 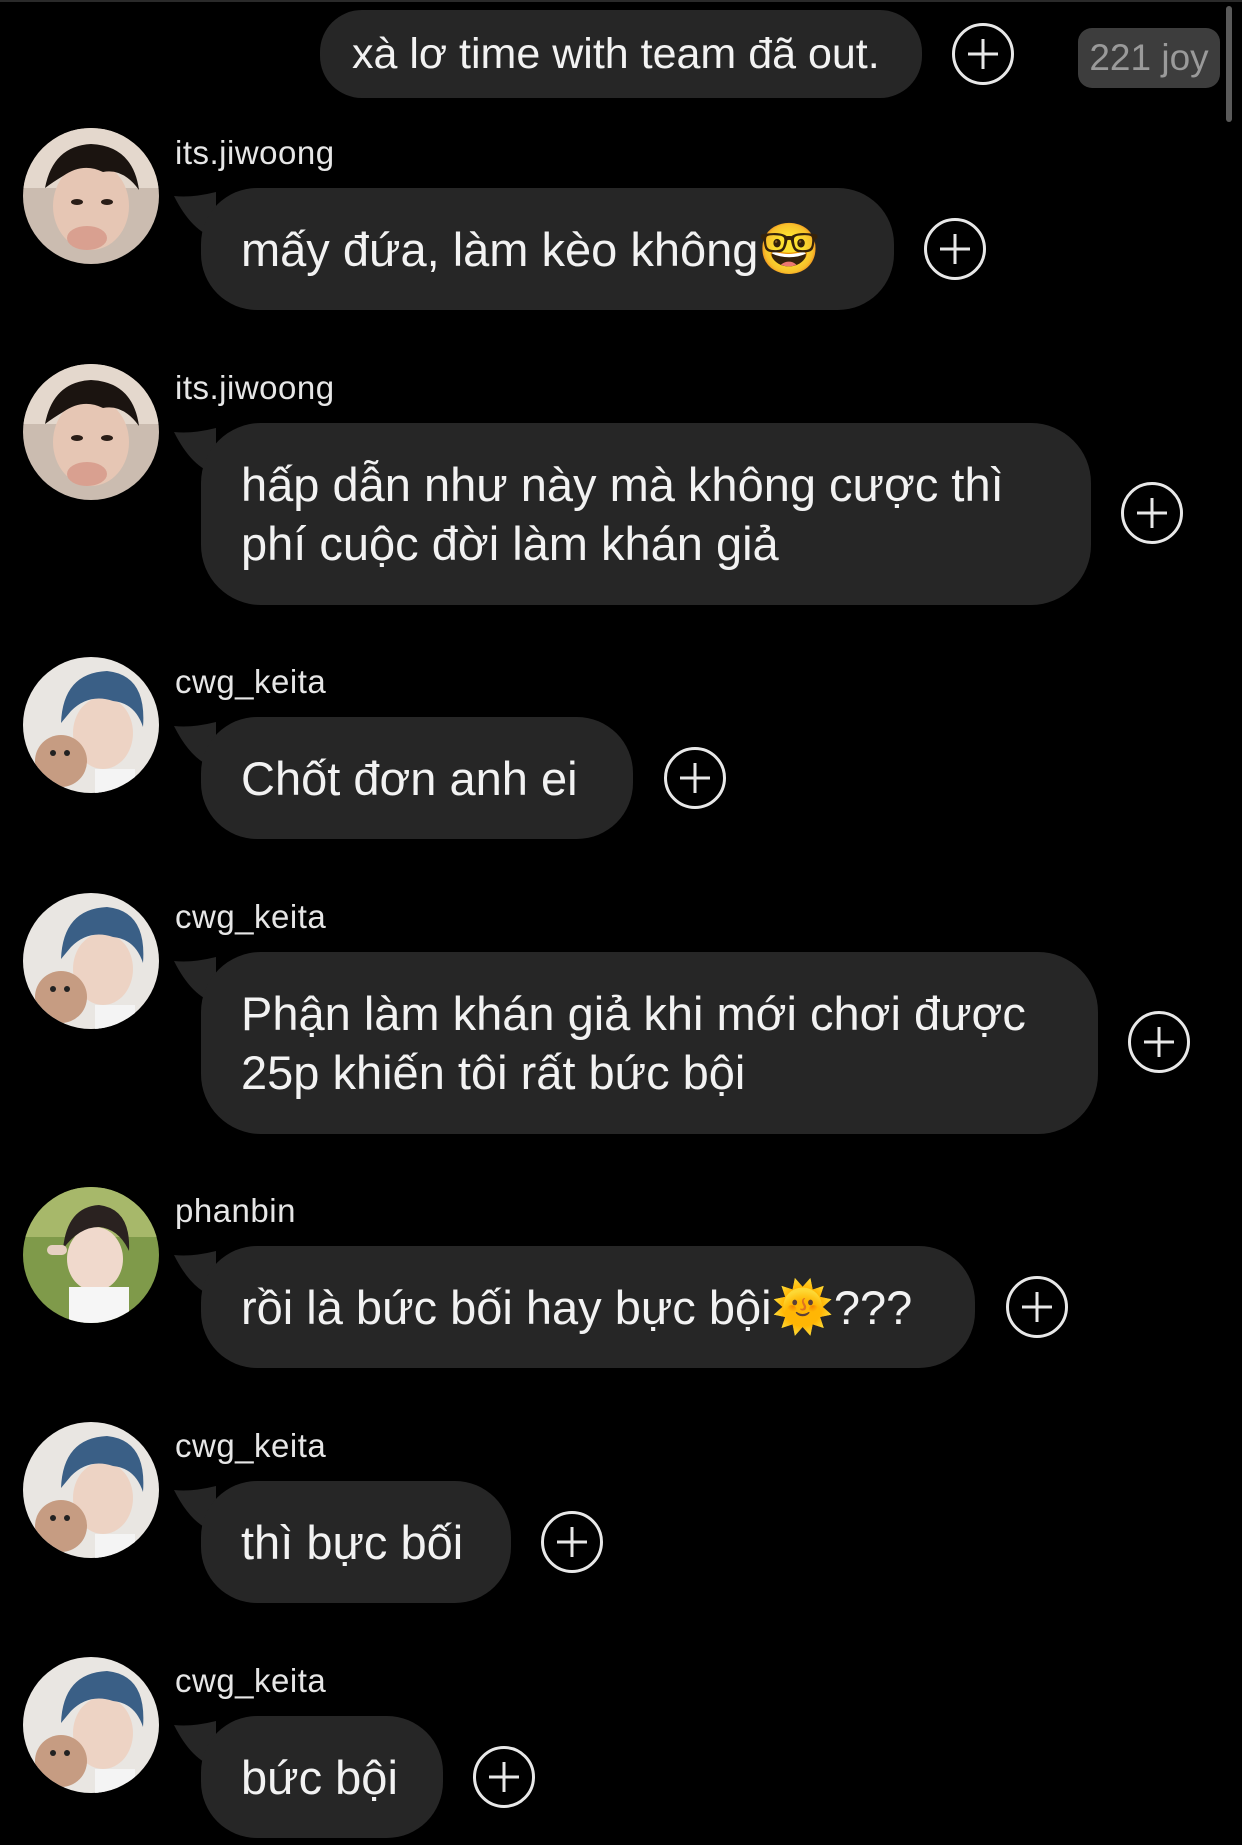 I want to click on message-text: Chốt đơn anh ei, so click(x=409, y=778).